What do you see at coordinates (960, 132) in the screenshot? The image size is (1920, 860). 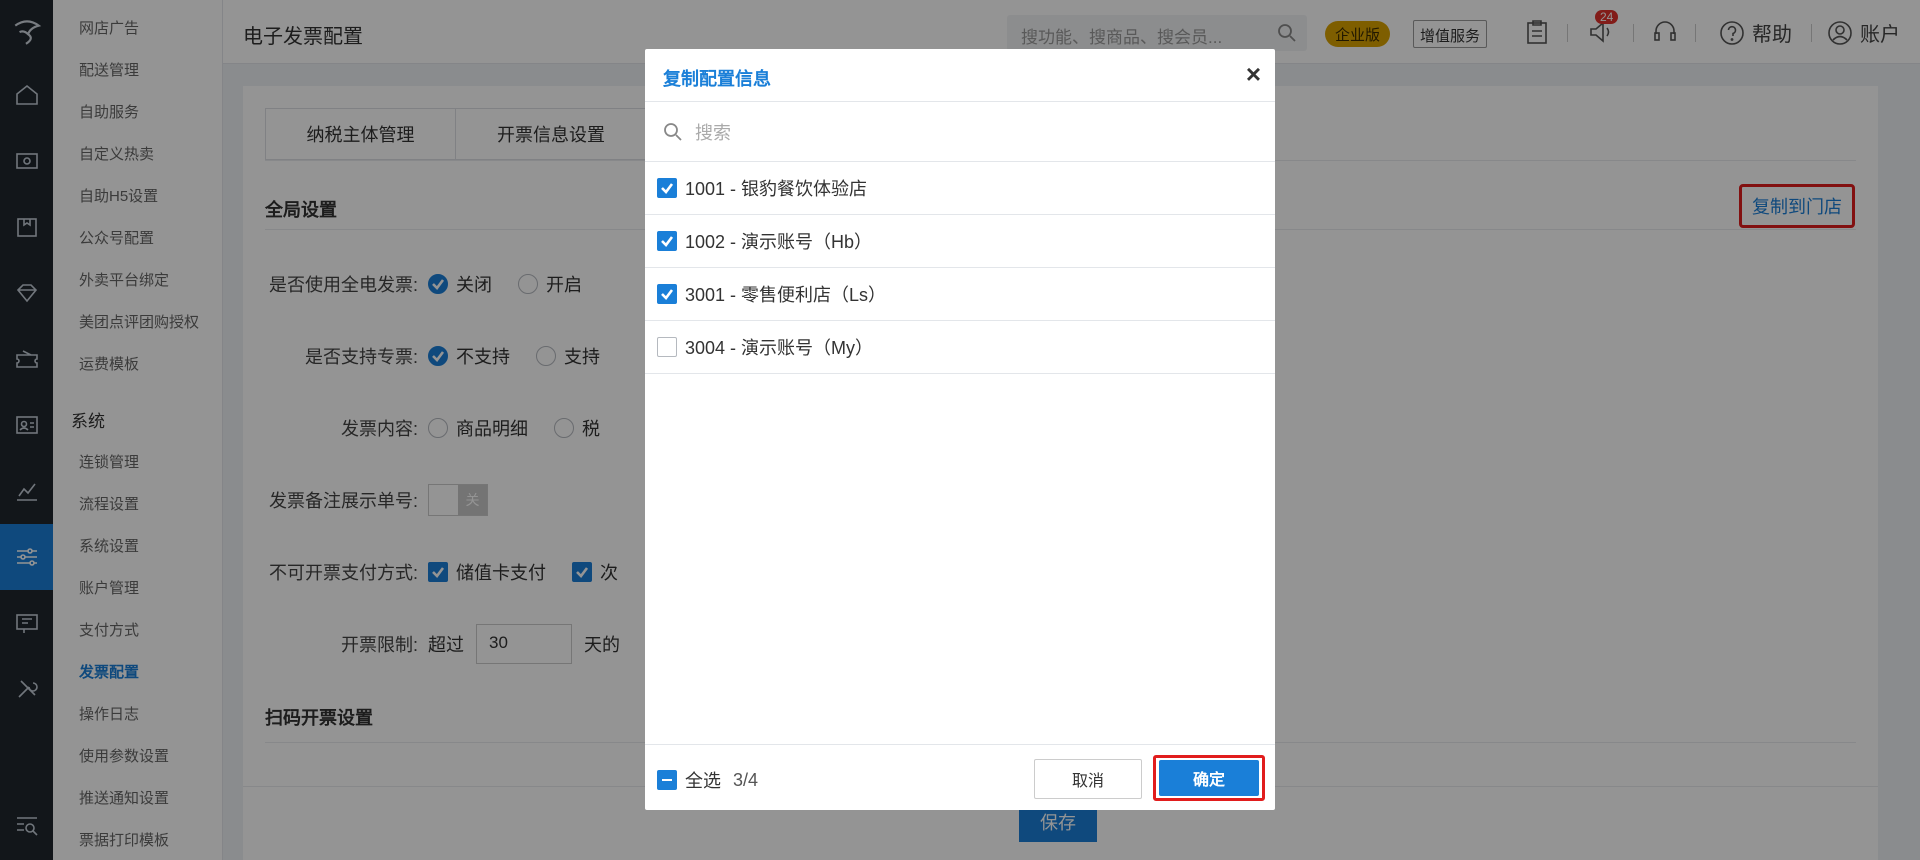 I see `store-search-input: 搜索` at bounding box center [960, 132].